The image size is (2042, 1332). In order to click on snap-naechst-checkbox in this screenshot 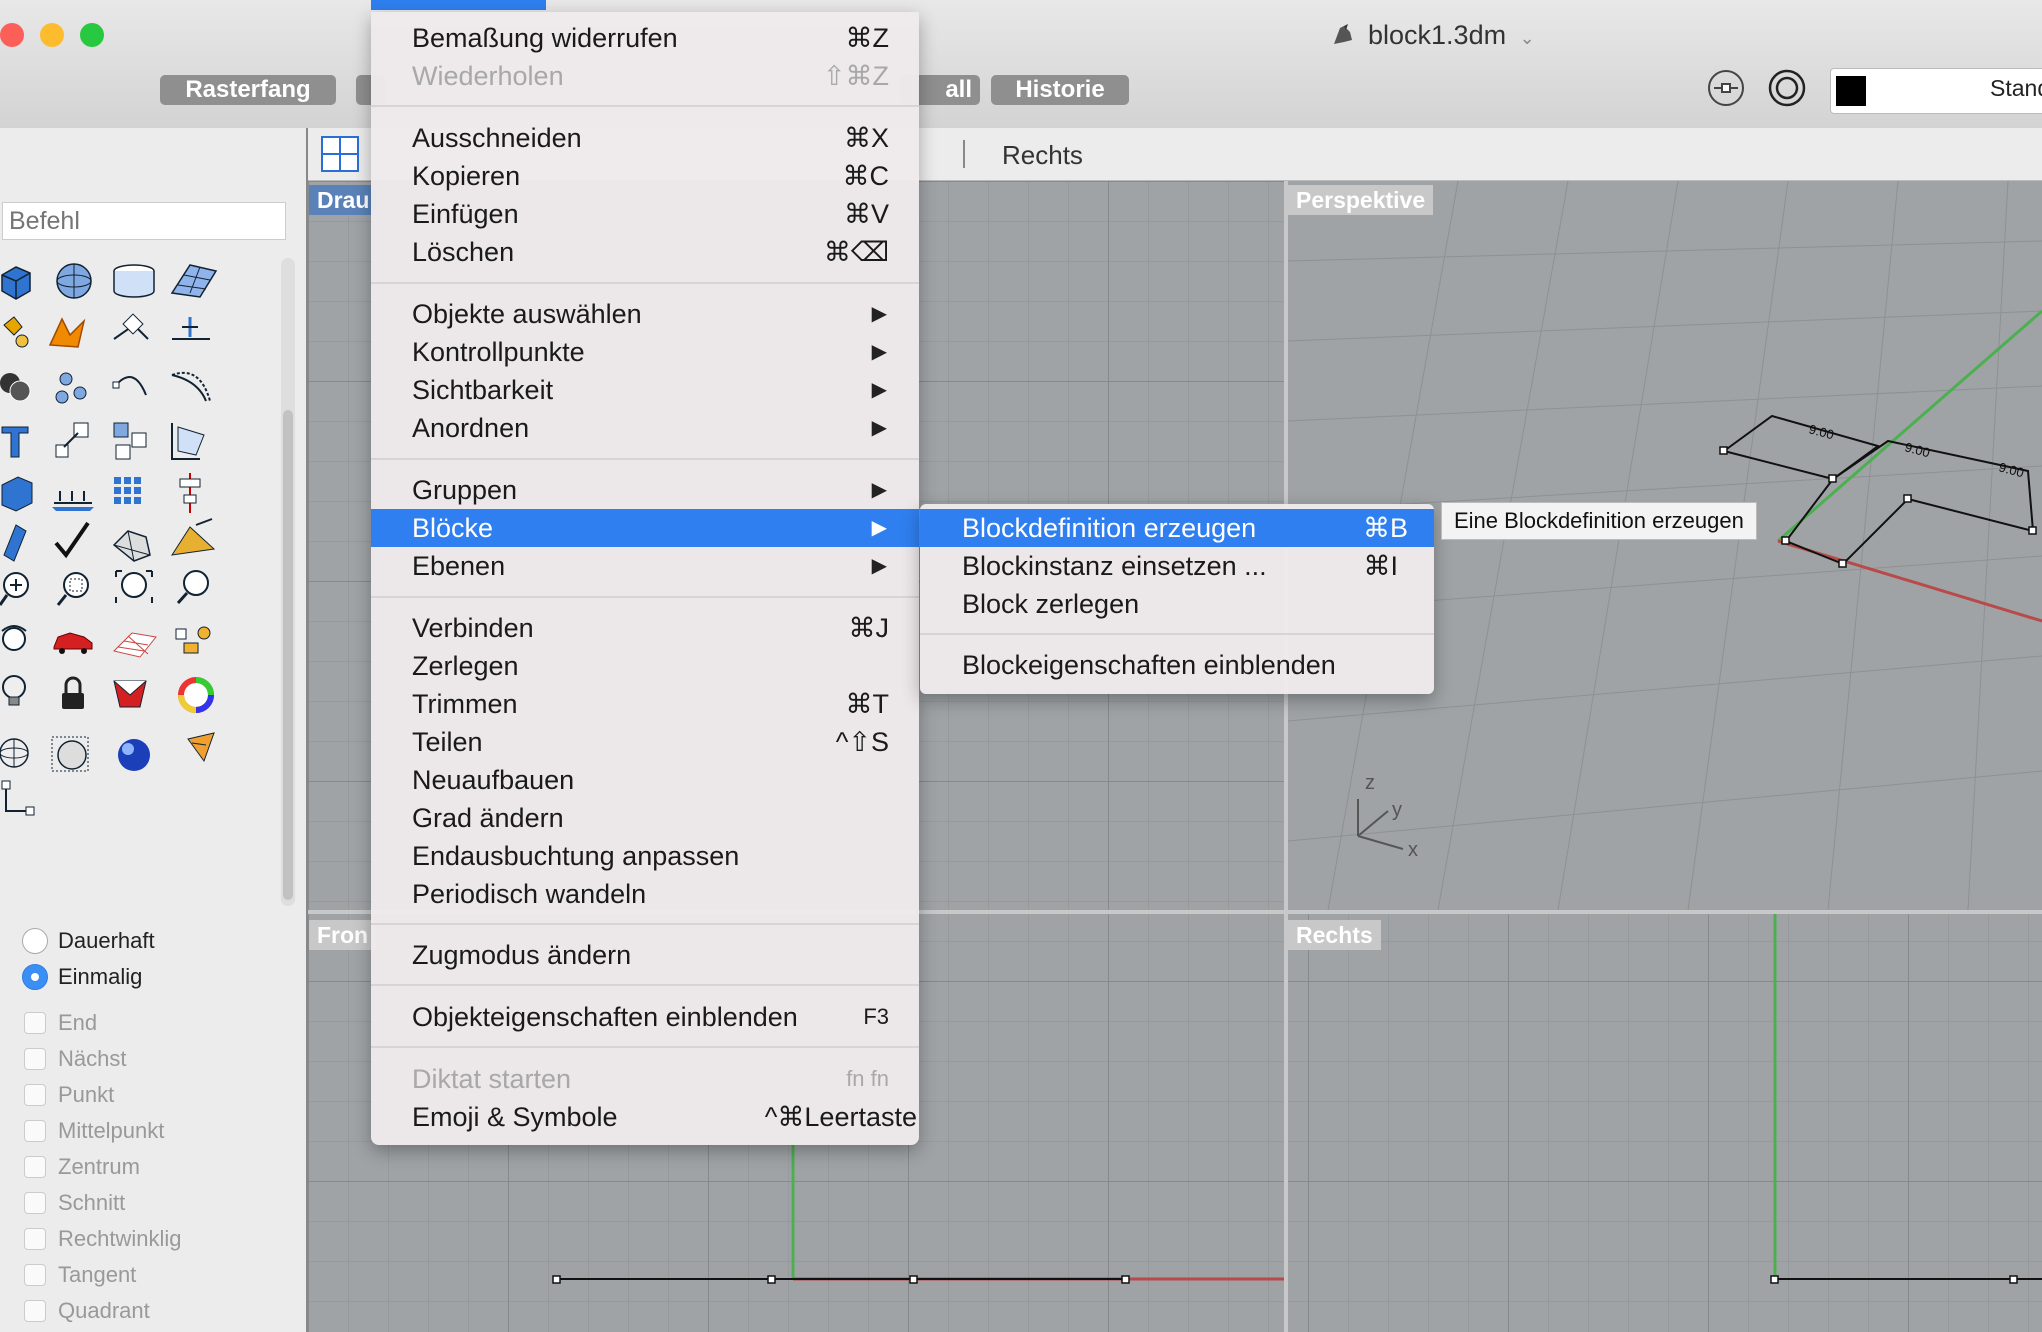, I will do `click(35, 1059)`.